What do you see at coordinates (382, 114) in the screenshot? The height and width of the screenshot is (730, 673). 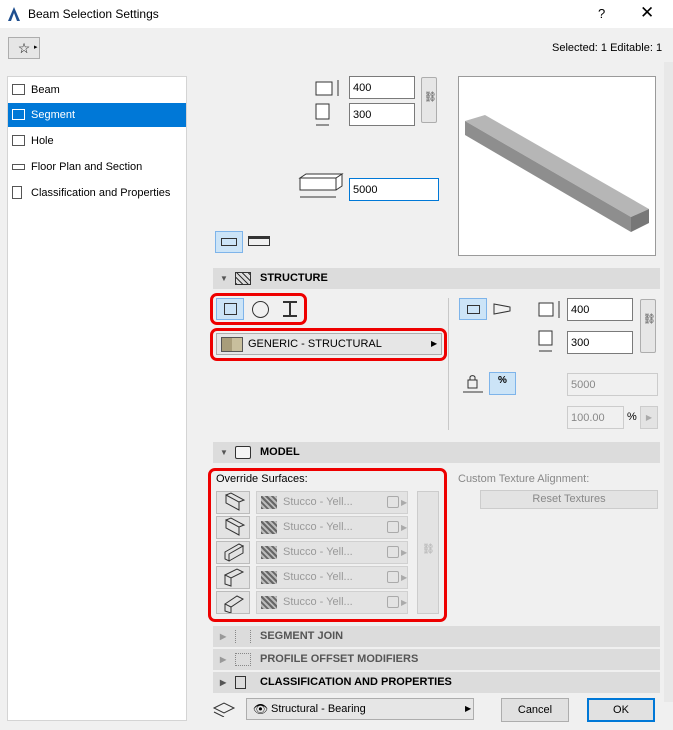 I see `beam-width-input` at bounding box center [382, 114].